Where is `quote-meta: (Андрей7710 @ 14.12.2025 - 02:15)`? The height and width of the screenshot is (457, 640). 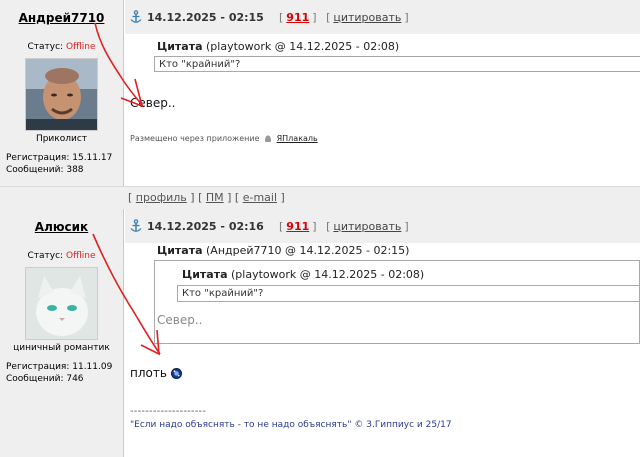 quote-meta: (Андрей7710 @ 14.12.2025 - 02:15) is located at coordinates (308, 250).